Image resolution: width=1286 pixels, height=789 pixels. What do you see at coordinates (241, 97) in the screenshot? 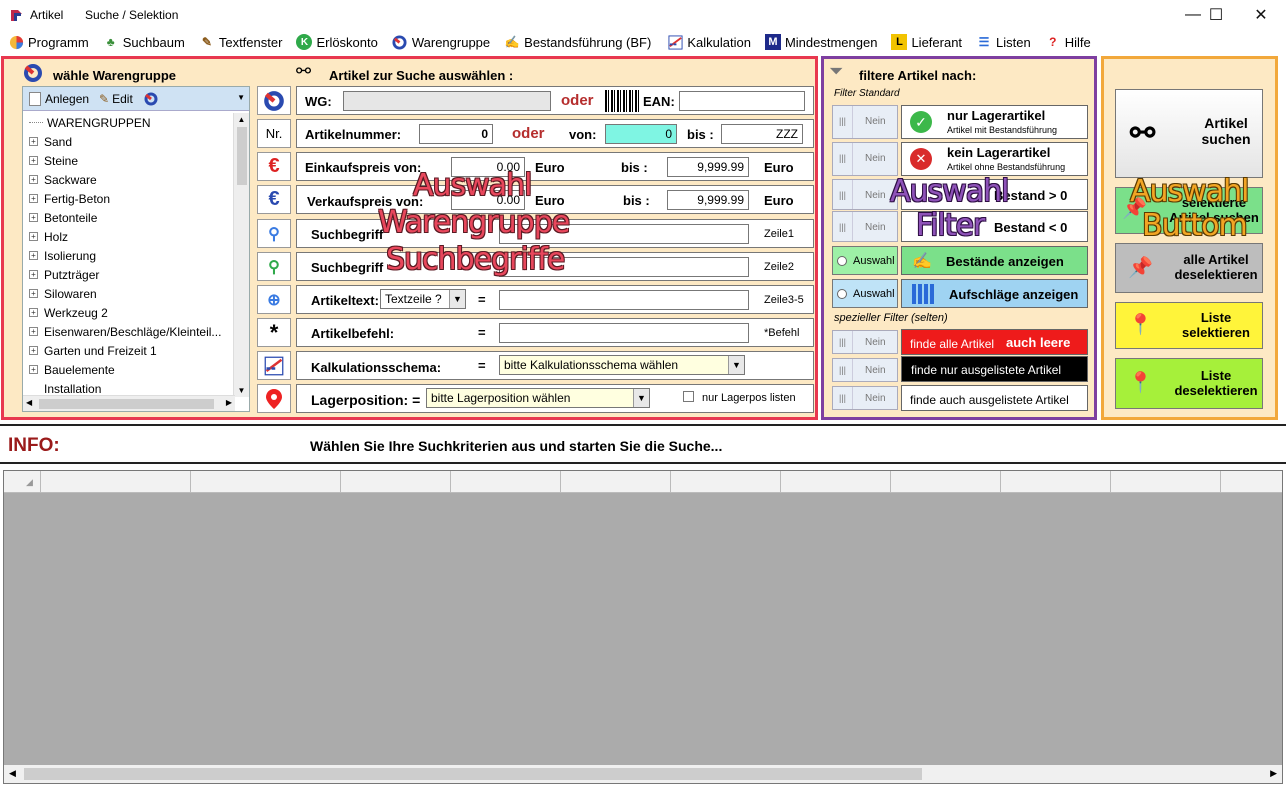
I see `toolbar-dropdown-icon: ▼` at bounding box center [241, 97].